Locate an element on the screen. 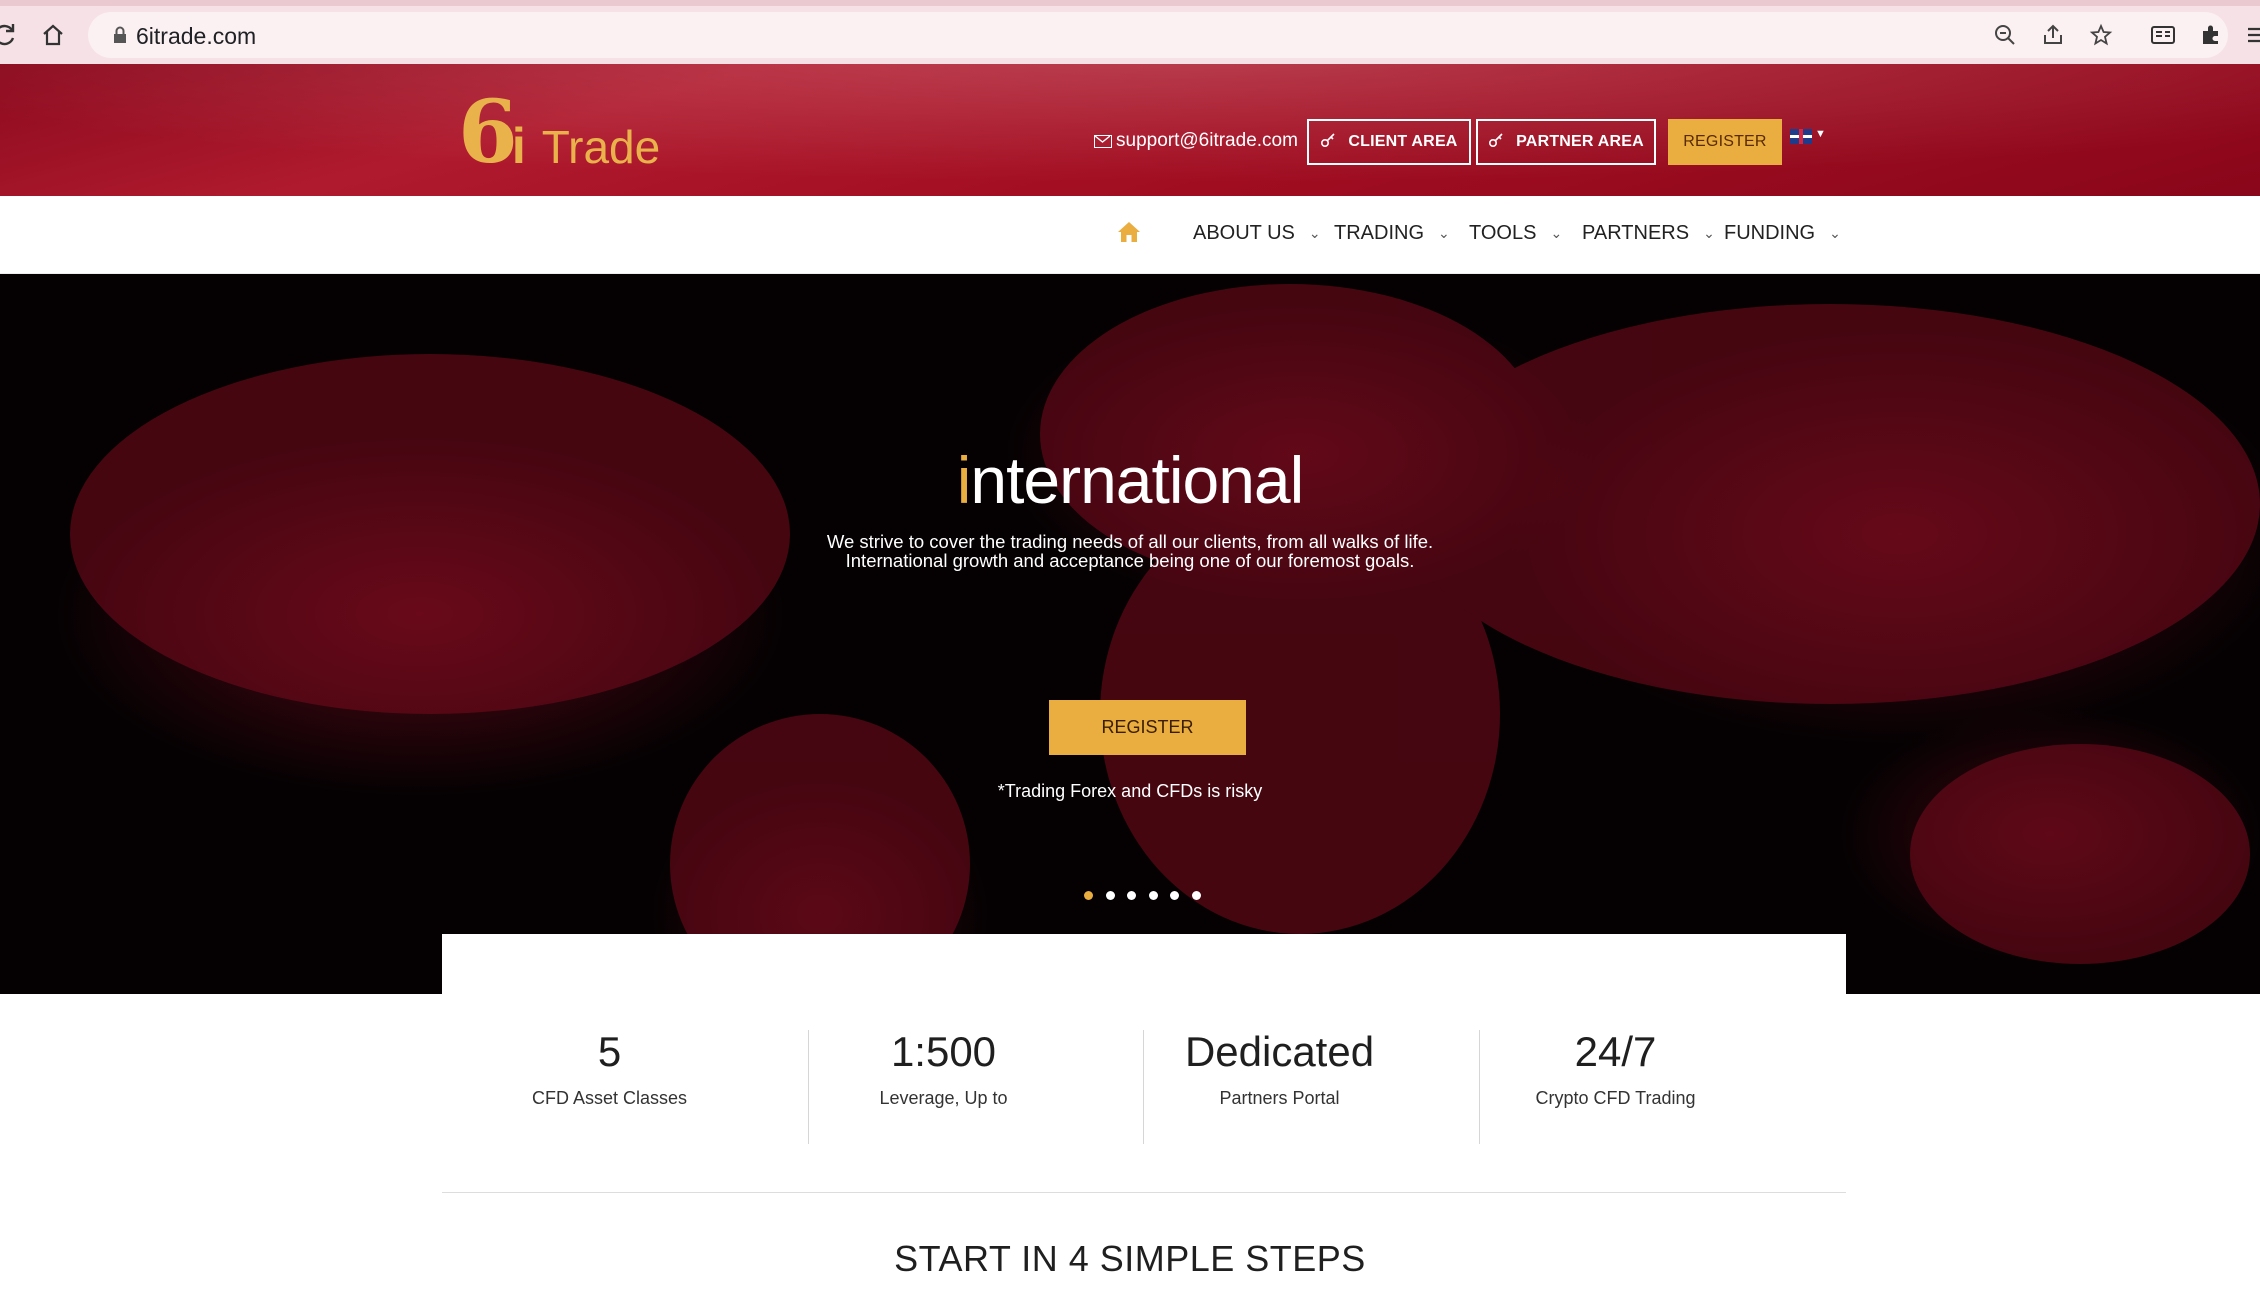  brand-logo: 6 i Trade is located at coordinates (559, 131).